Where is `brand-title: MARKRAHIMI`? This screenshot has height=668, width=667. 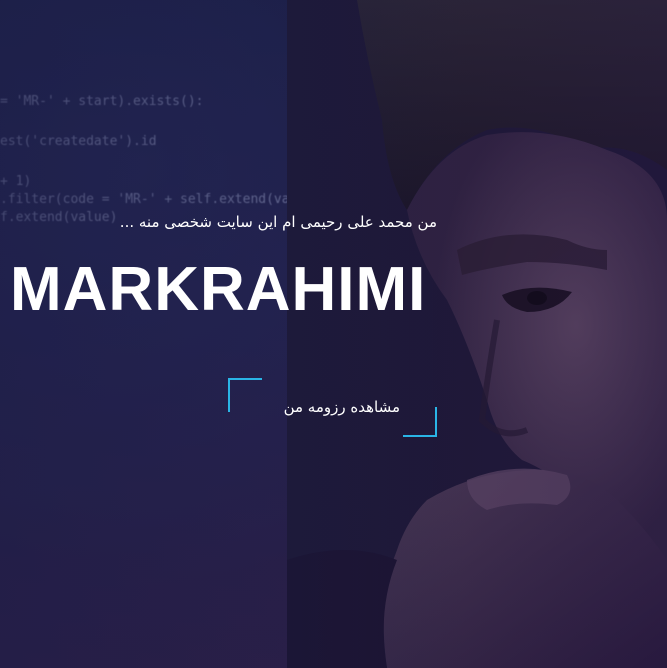
brand-title: MARKRAHIMI is located at coordinates (218, 289).